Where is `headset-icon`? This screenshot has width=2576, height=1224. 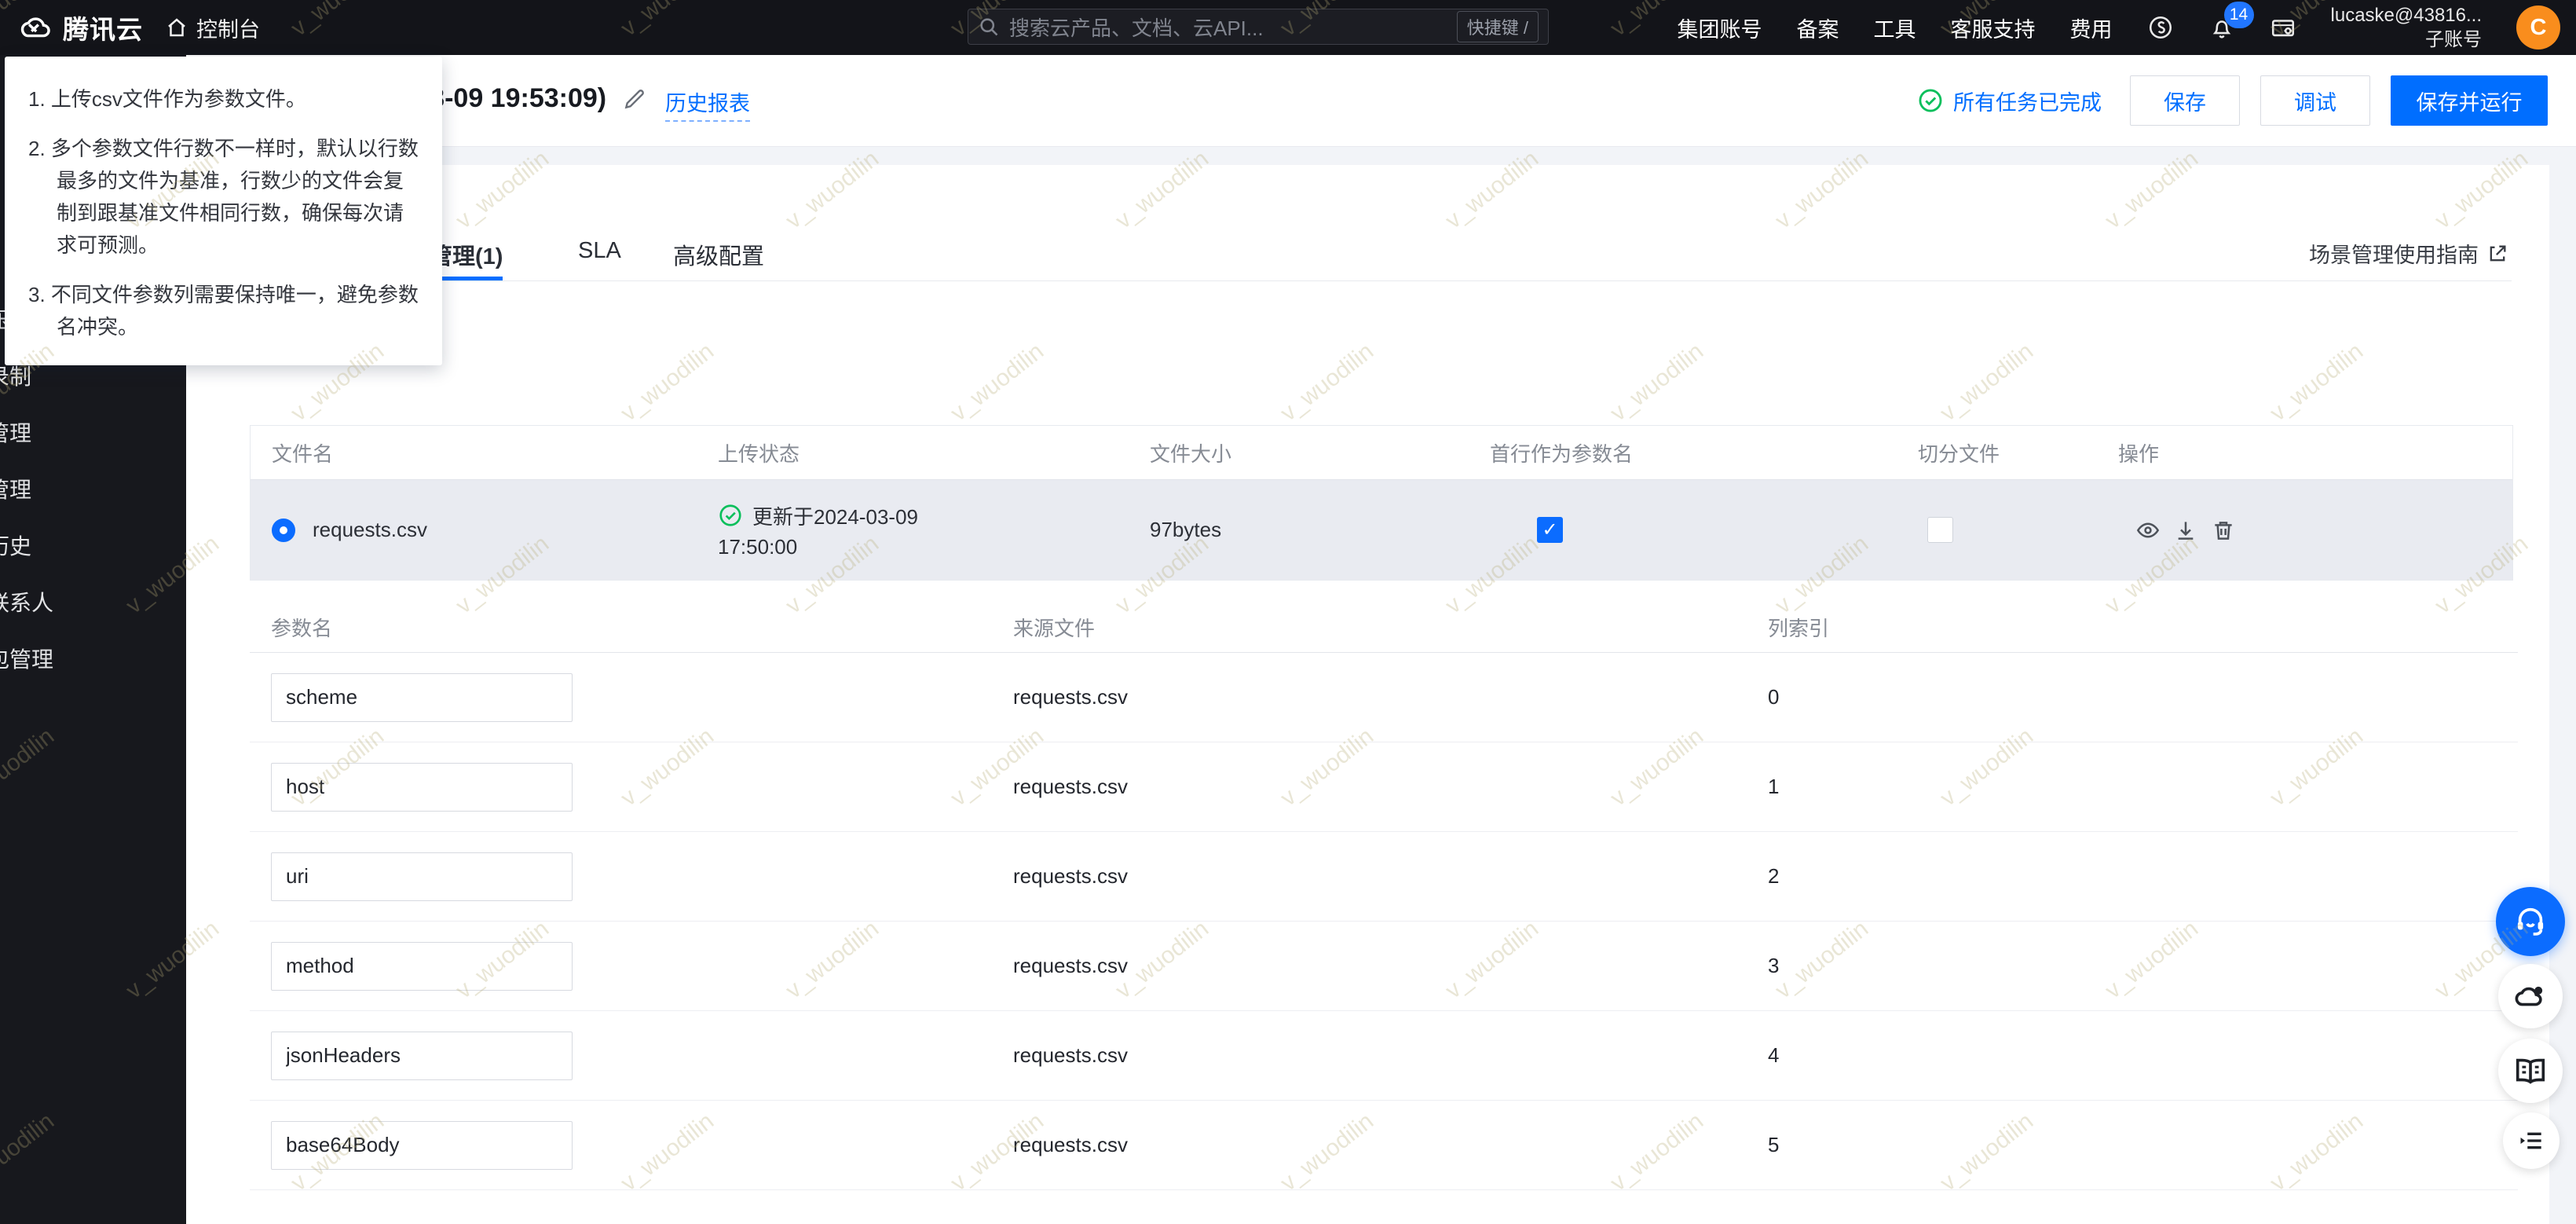
headset-icon is located at coordinates (2530, 921).